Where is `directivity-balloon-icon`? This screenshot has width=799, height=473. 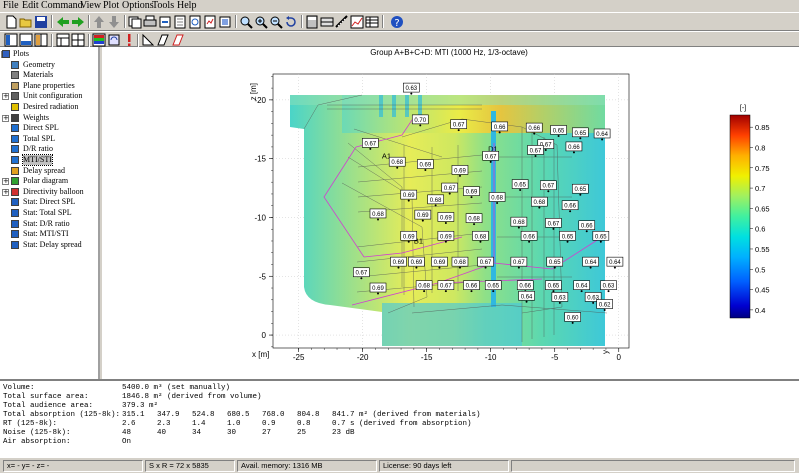 directivity-balloon-icon is located at coordinates (15, 191).